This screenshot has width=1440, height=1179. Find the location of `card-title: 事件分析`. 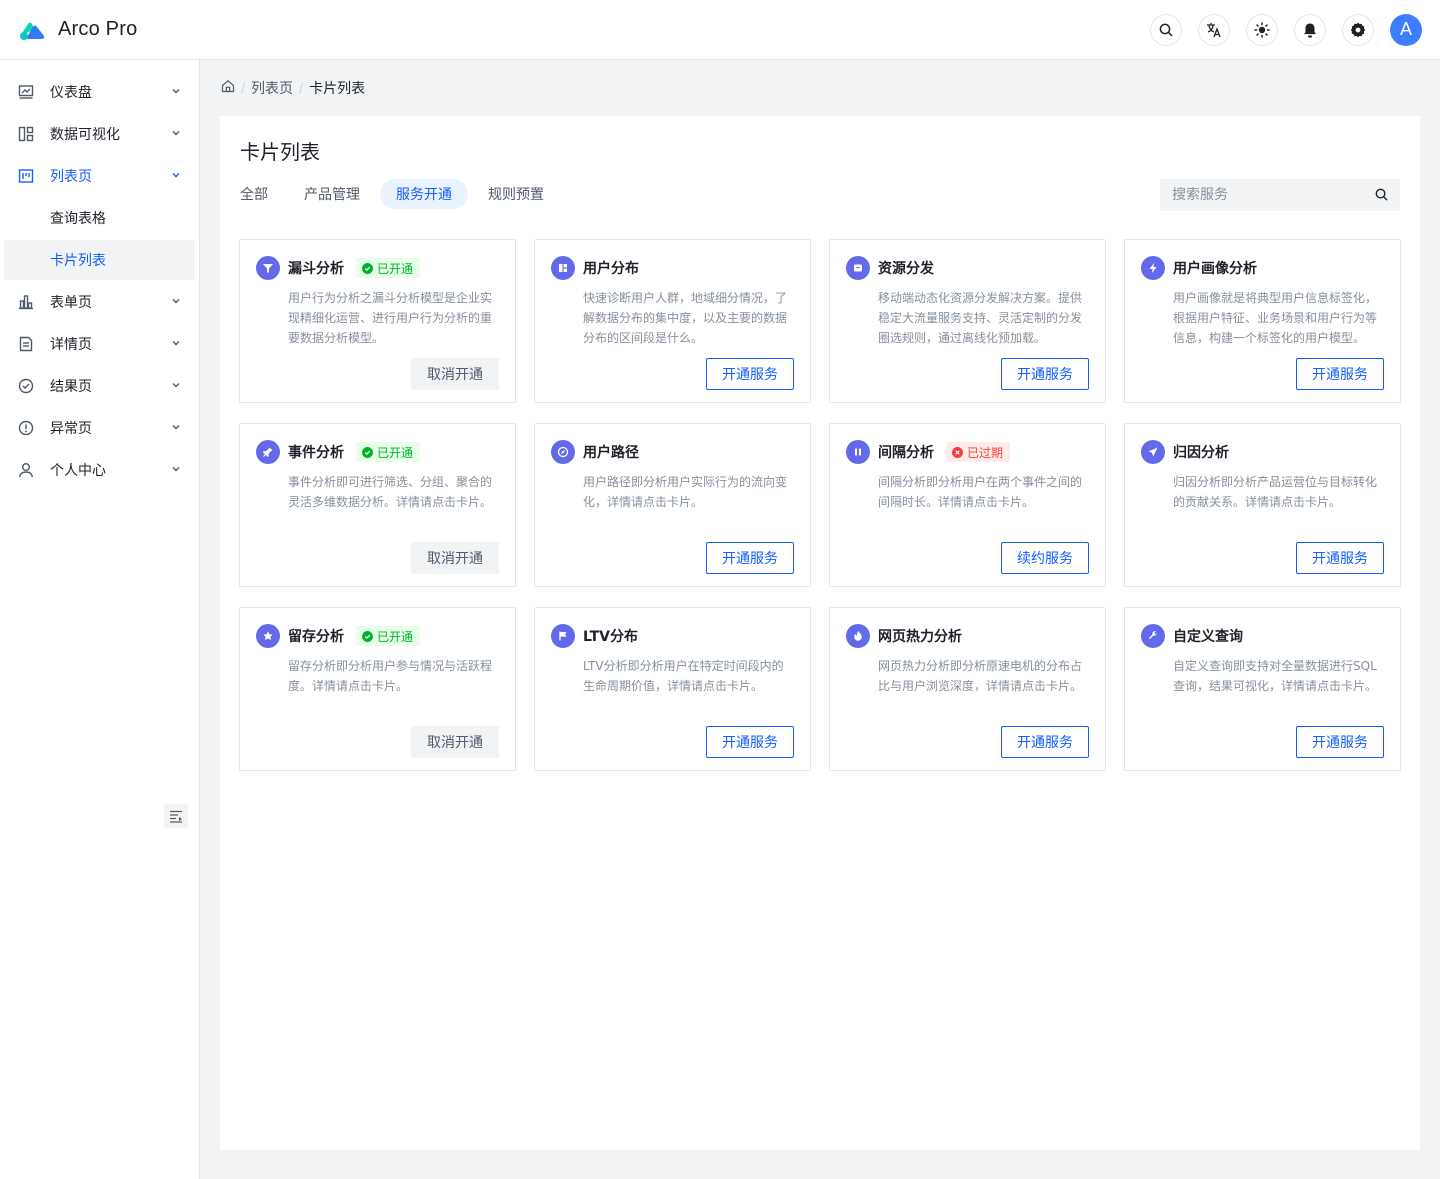

card-title: 事件分析 is located at coordinates (316, 453).